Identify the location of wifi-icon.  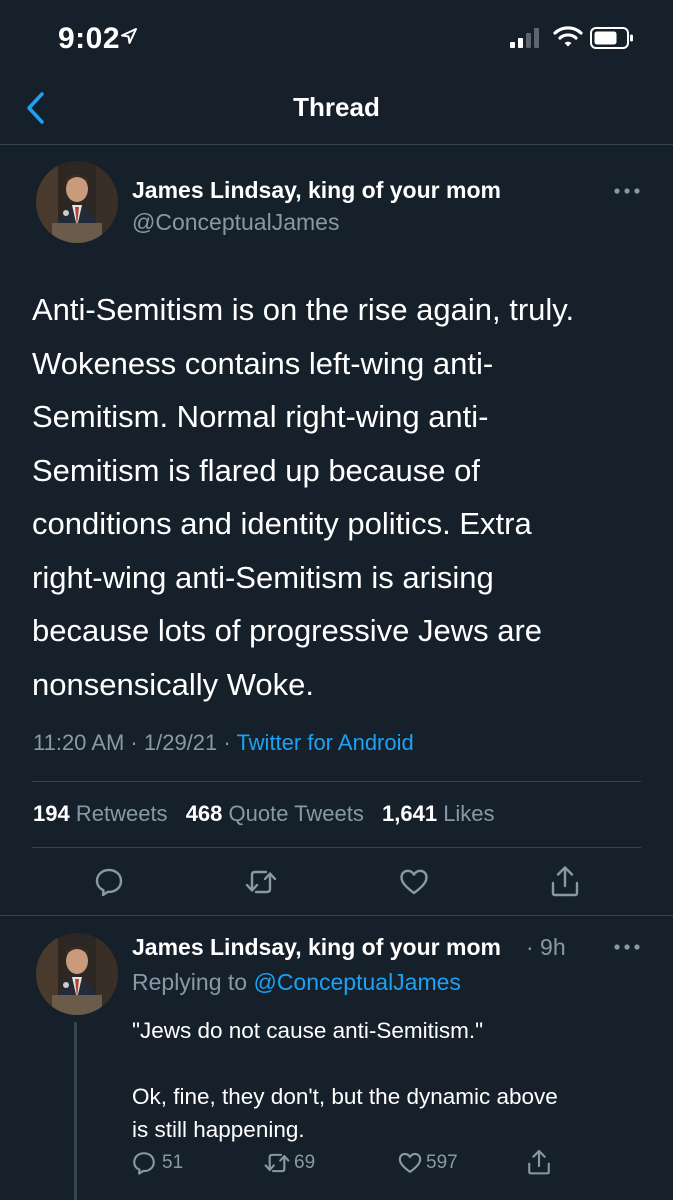
(568, 38).